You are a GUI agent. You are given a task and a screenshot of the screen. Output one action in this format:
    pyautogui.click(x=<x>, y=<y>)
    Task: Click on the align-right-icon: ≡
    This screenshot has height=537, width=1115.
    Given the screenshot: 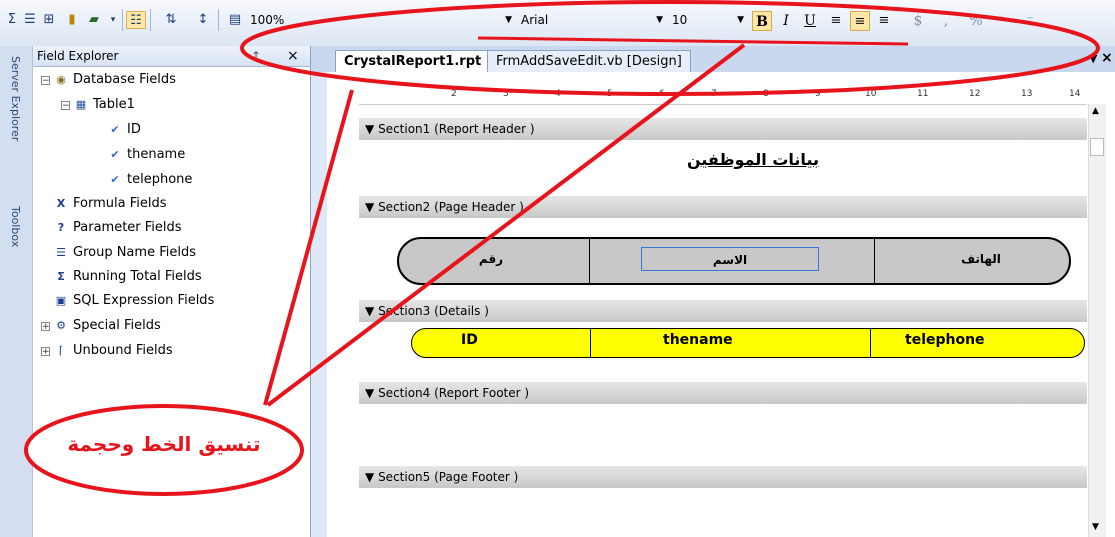 What is the action you would take?
    pyautogui.click(x=884, y=21)
    